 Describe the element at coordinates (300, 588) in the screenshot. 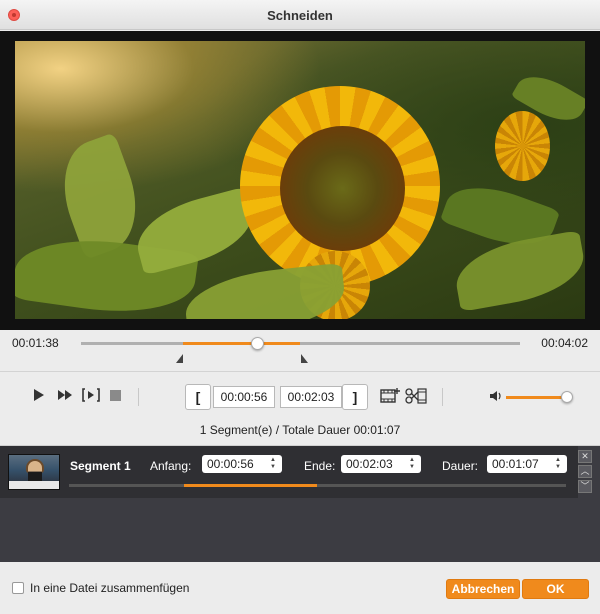

I see `dialog-footer: In eine Datei zusammenfügen Abbrechen OK` at that location.